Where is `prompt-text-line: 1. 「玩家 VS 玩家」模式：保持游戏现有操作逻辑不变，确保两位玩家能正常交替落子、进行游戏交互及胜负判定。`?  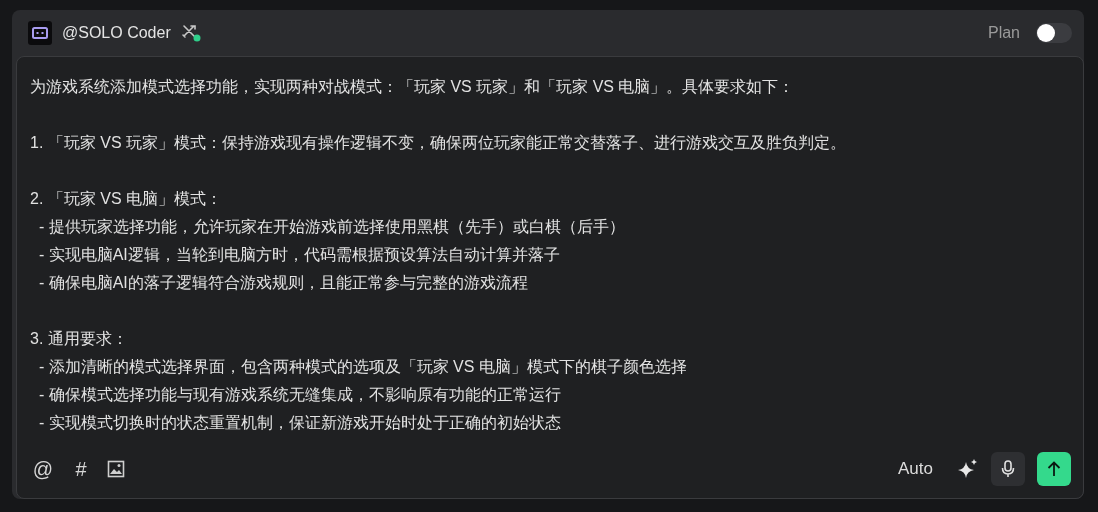
prompt-text-line: 1. 「玩家 VS 玩家」模式：保持游戏现有操作逻辑不变，确保两位玩家能正常交替落子、进行游戏交互及胜负判定。 is located at coordinates (439, 143).